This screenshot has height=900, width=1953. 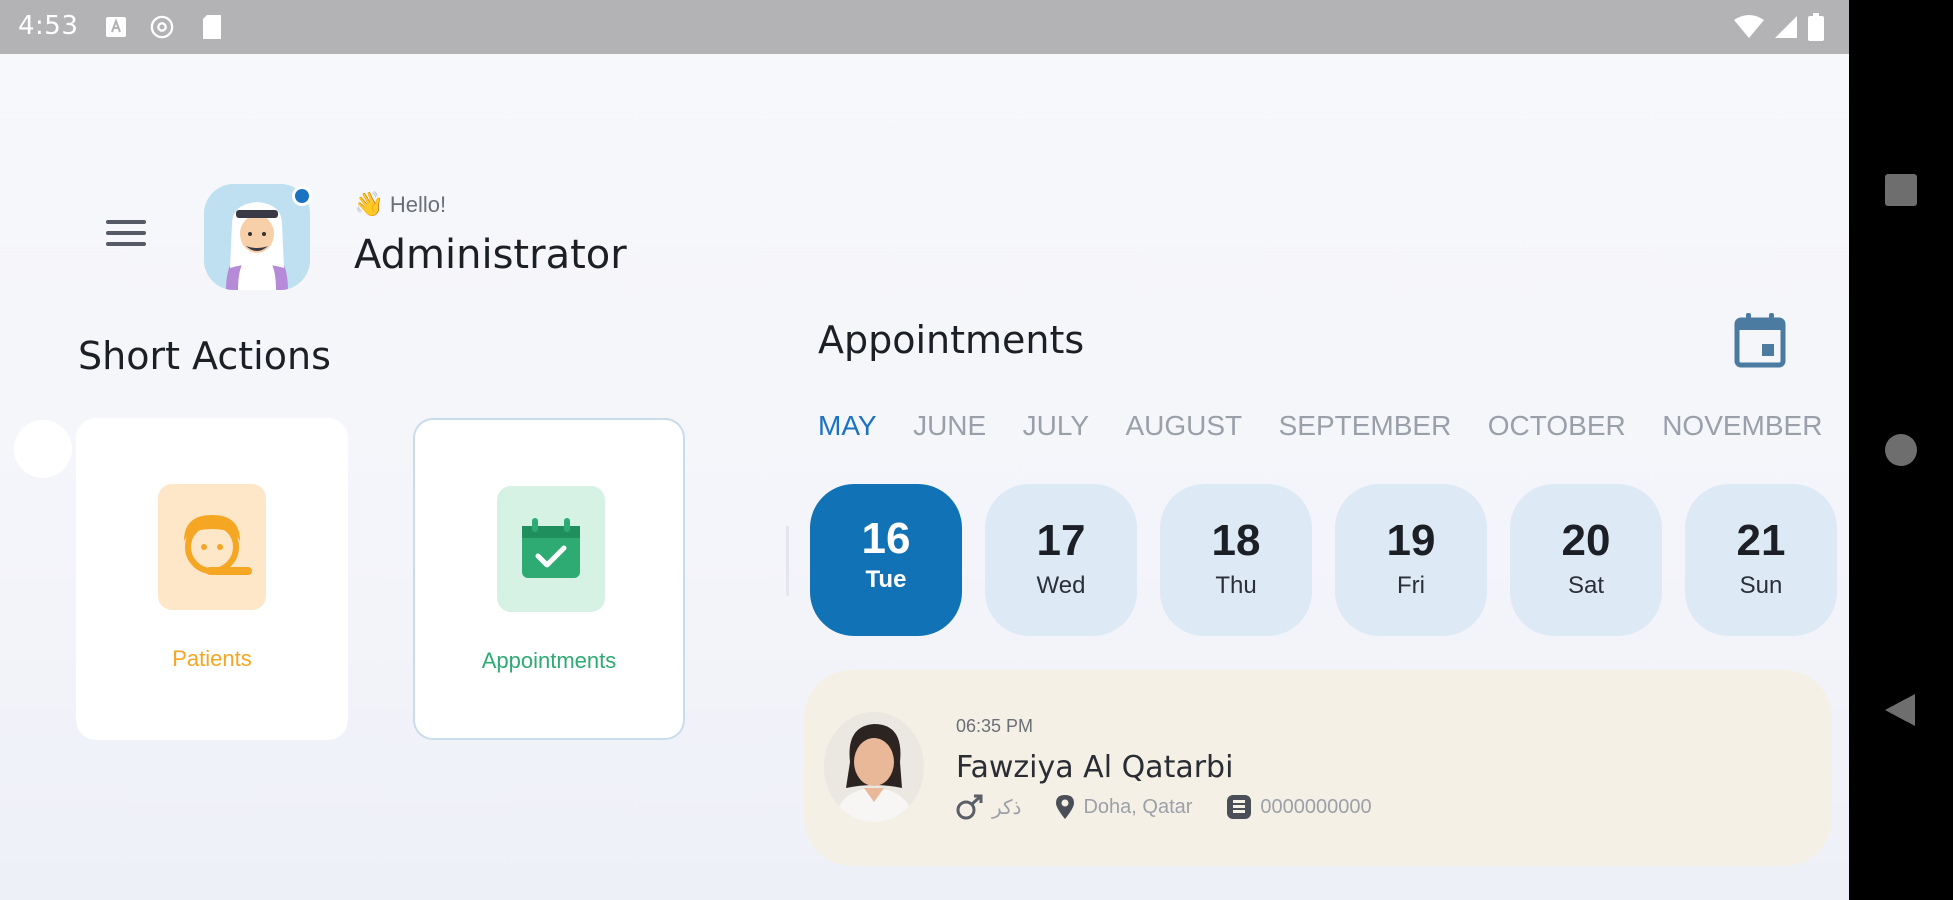 I want to click on appointment-time: 06:35 PM, so click(x=995, y=726).